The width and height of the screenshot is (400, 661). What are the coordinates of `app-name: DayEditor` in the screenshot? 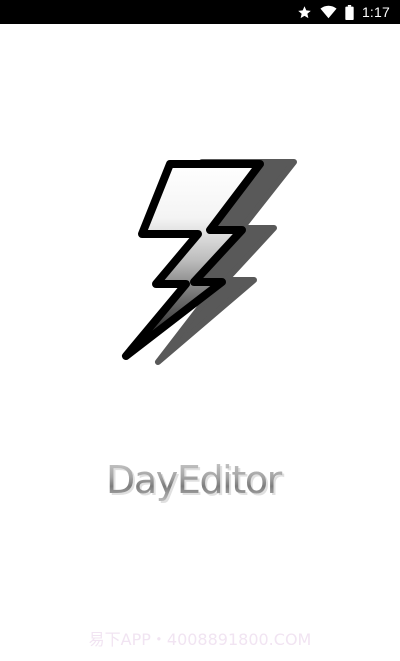 It's located at (201, 480).